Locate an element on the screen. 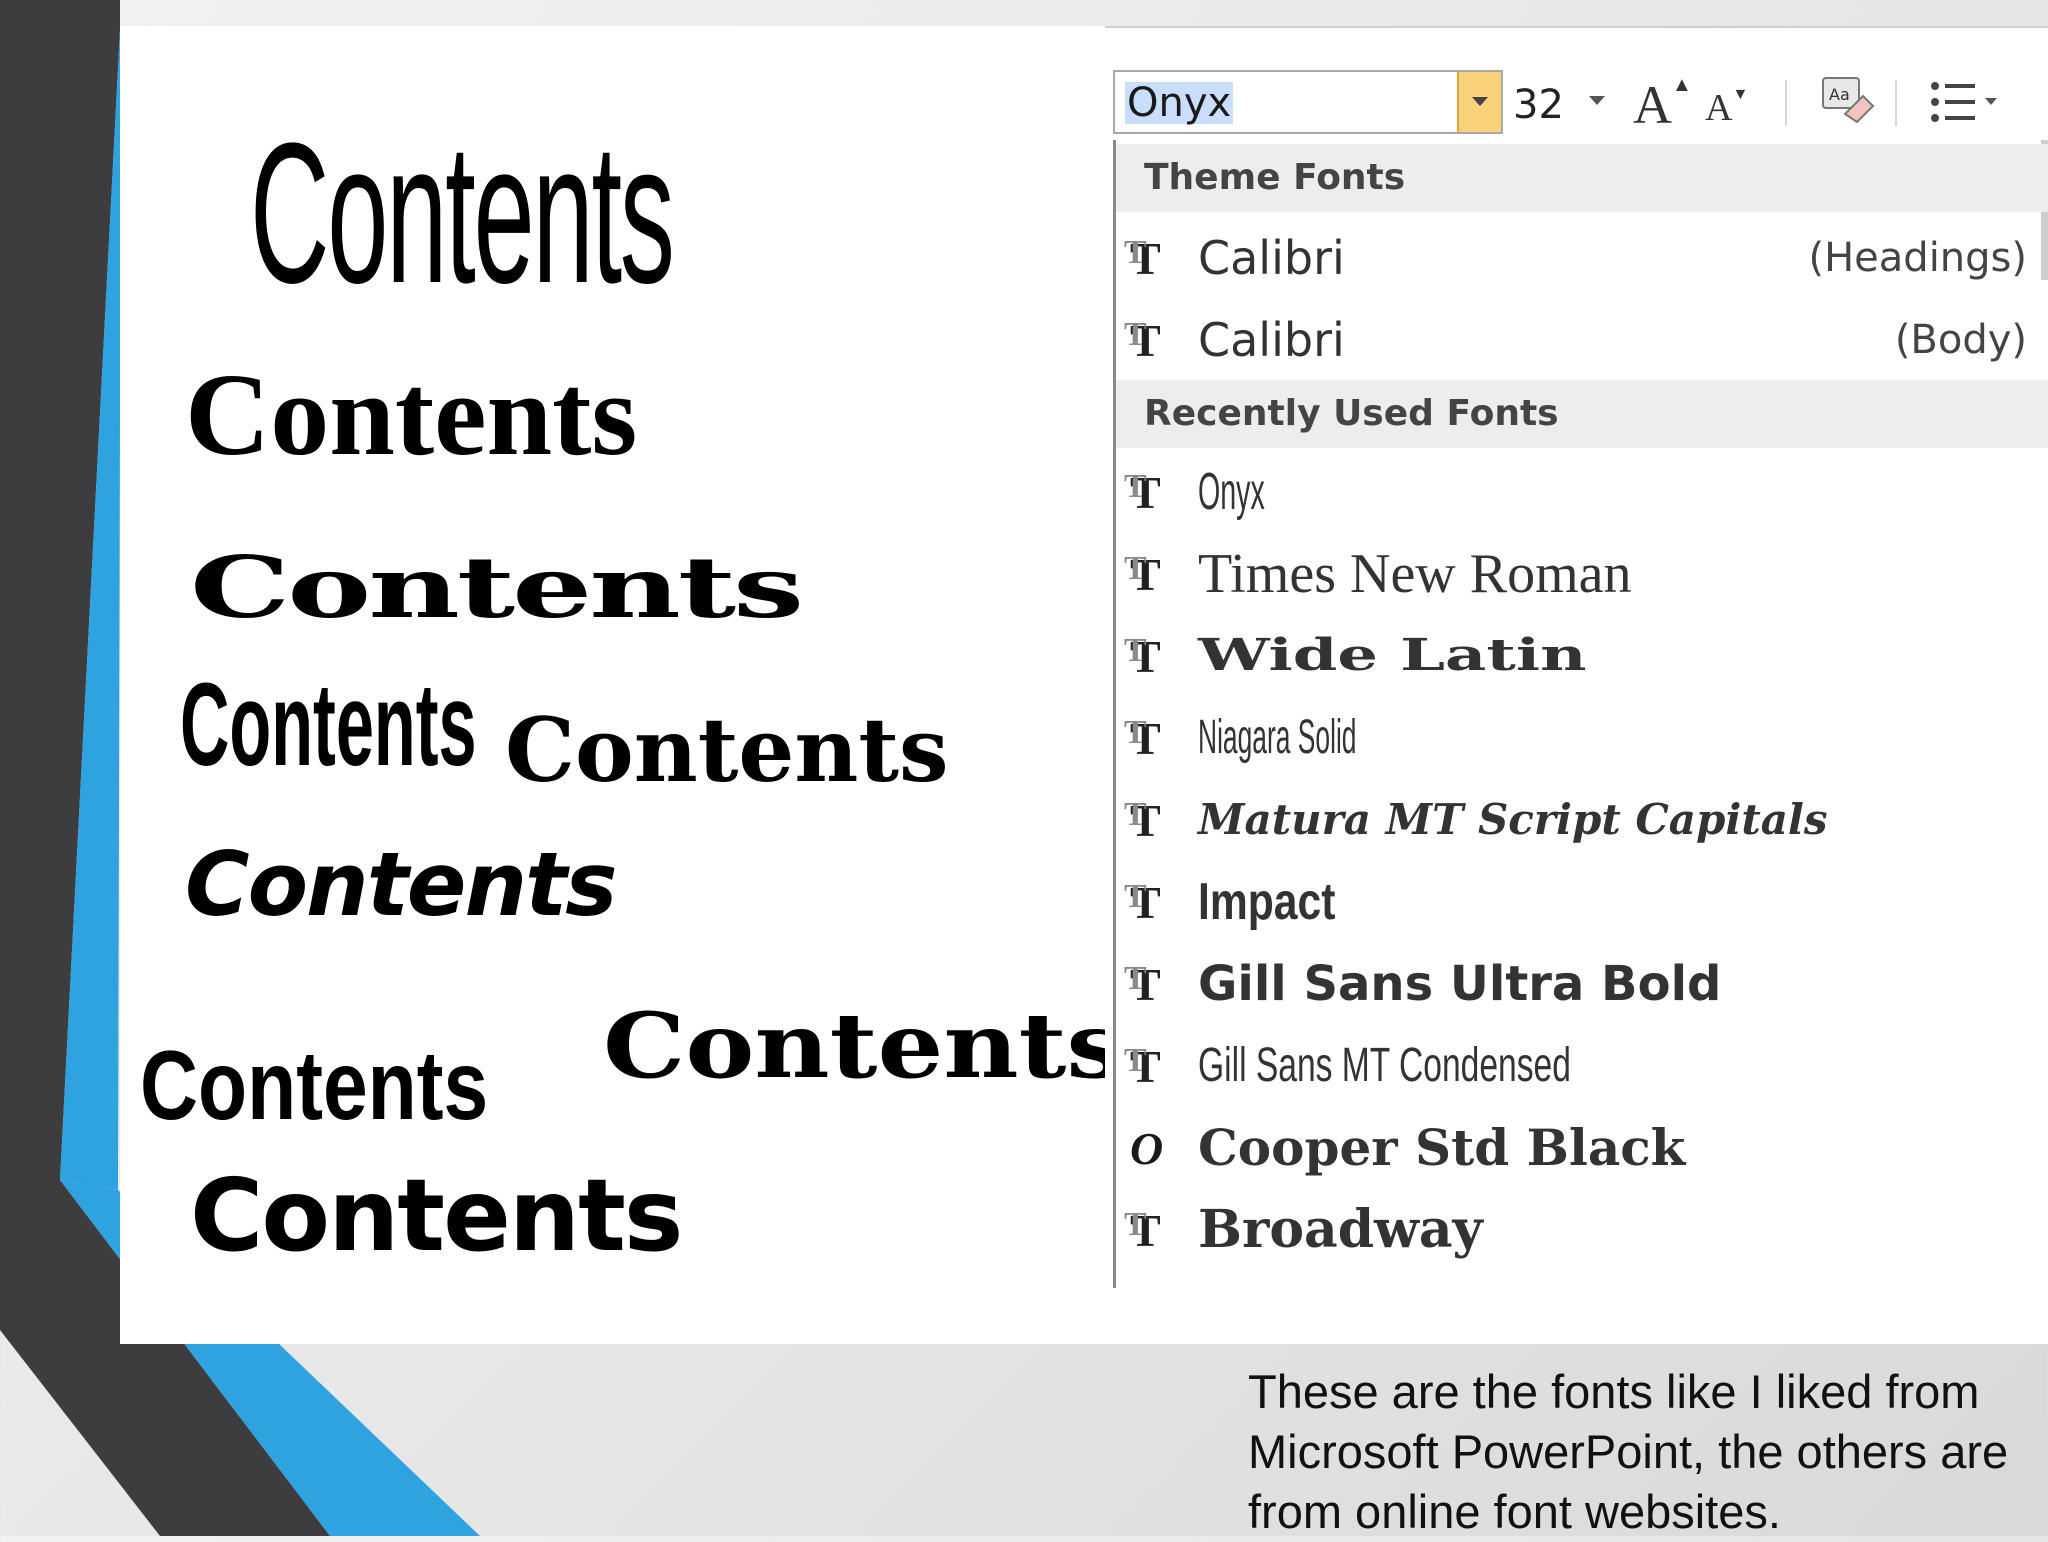 The image size is (2048, 1542). font-item-gill-sans-ultra-bold: T Gill Sans Ultra Bold is located at coordinates (1582, 984).